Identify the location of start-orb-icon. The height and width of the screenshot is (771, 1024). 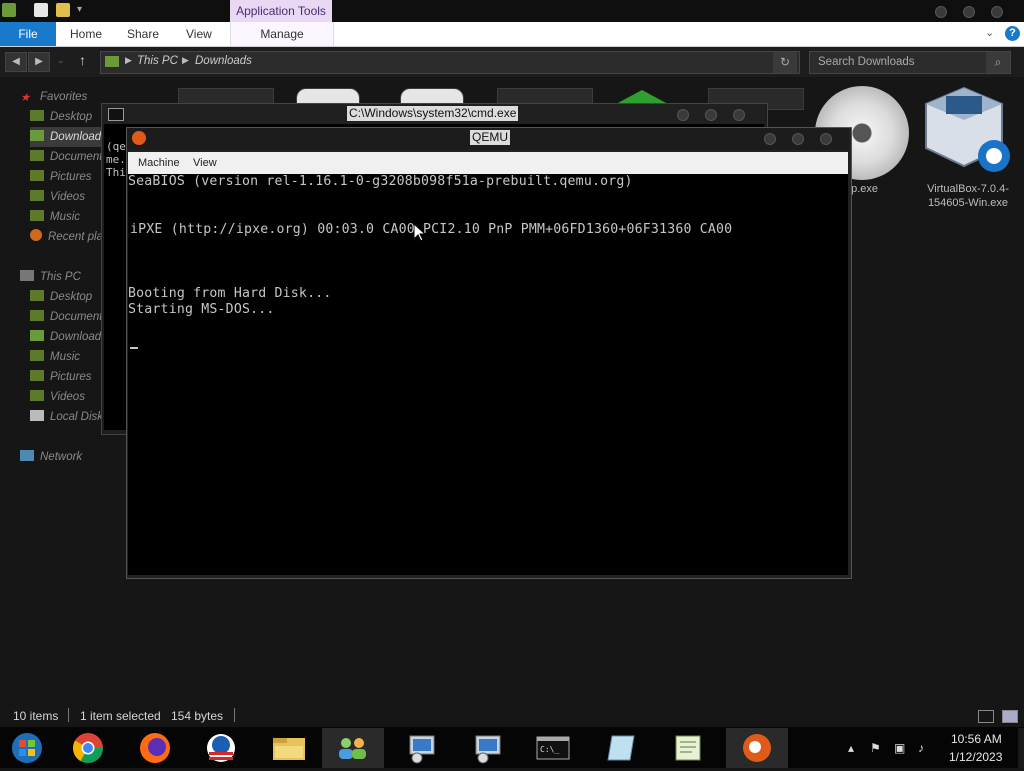
(31, 748).